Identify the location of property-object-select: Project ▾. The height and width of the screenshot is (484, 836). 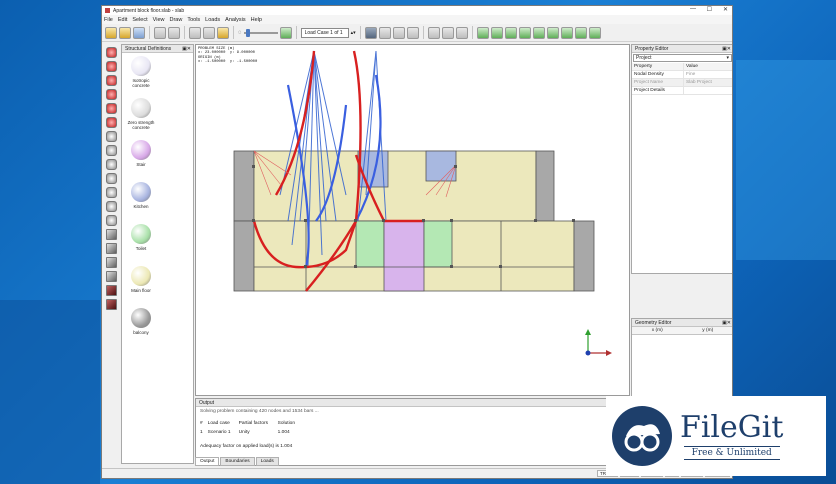
(682, 58).